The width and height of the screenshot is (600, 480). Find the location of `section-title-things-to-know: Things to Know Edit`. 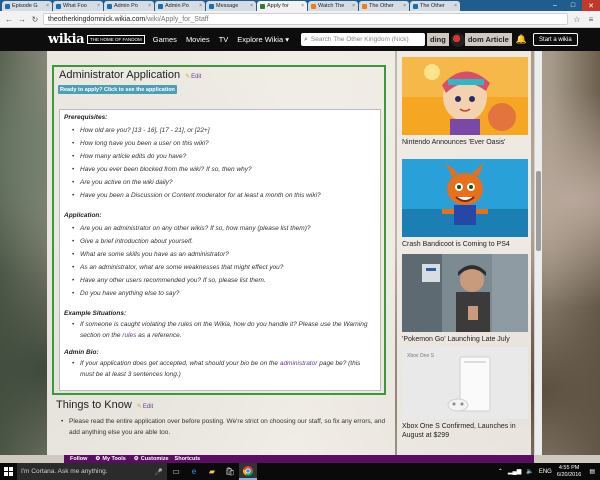

section-title-things-to-know: Things to Know Edit is located at coordinates (104, 405).